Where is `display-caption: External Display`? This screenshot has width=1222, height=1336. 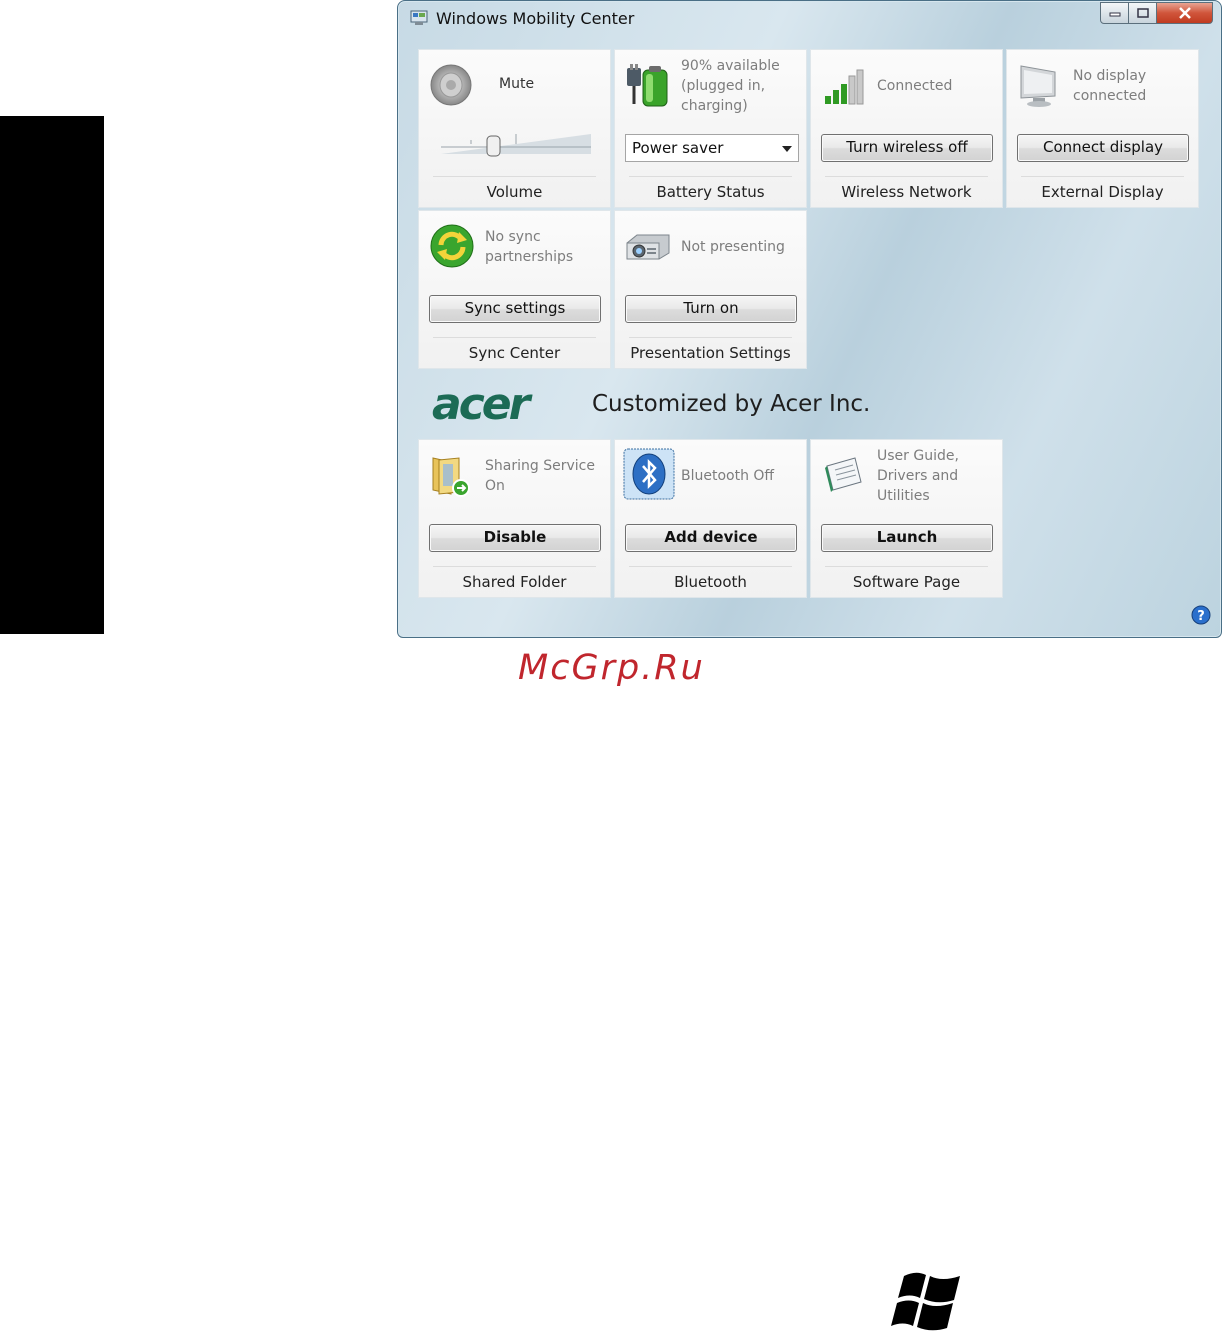 display-caption: External Display is located at coordinates (1102, 192).